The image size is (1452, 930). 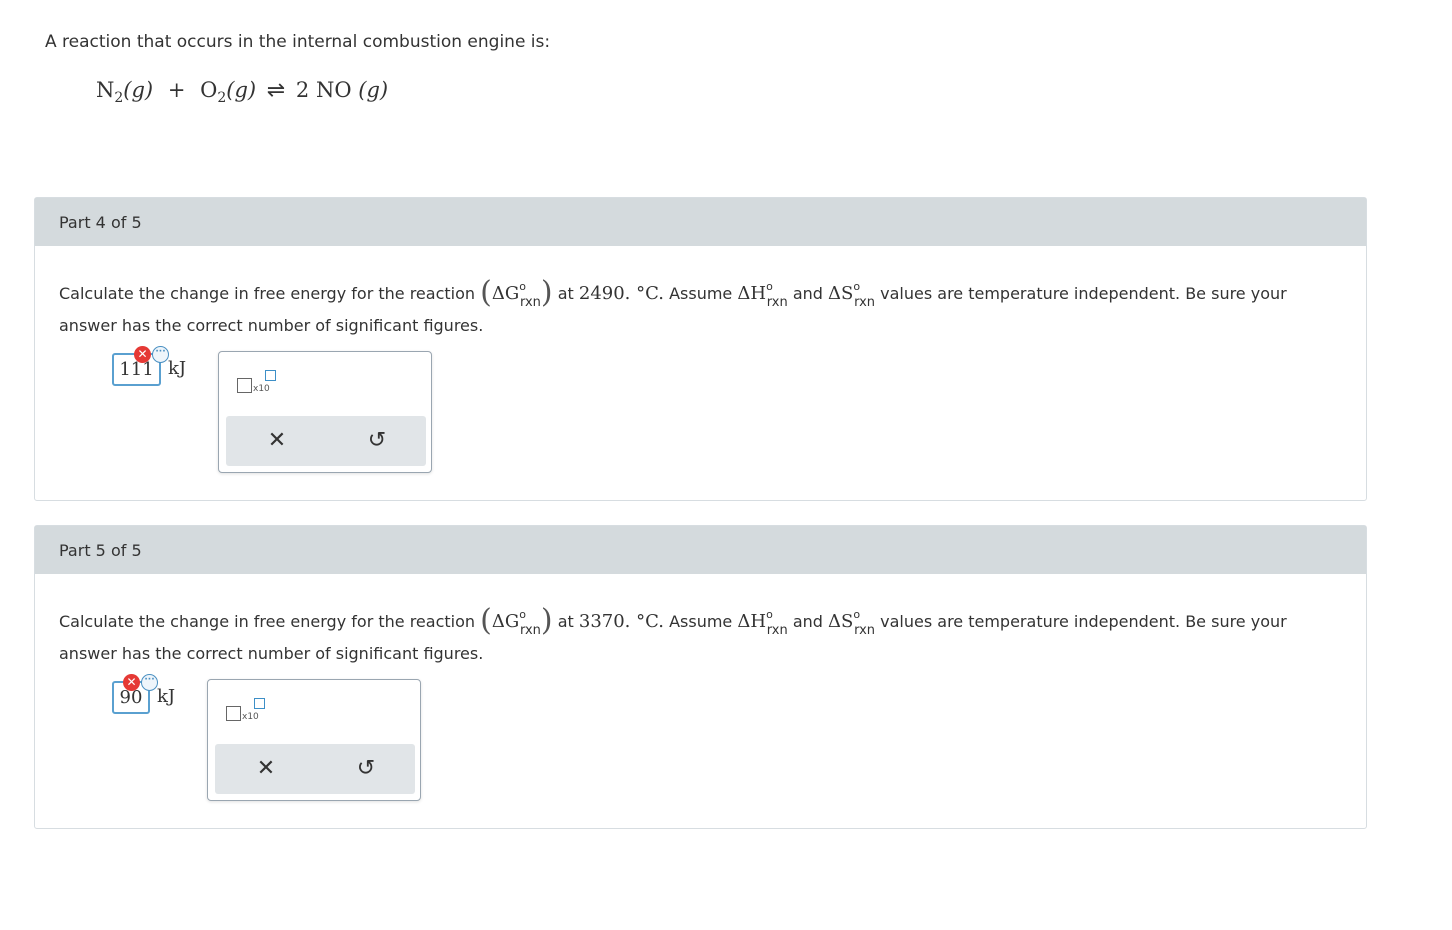 What do you see at coordinates (242, 92) in the screenshot?
I see `chemical-equation: N2(g) + O2(g) ⇌ 2 NO (g)` at bounding box center [242, 92].